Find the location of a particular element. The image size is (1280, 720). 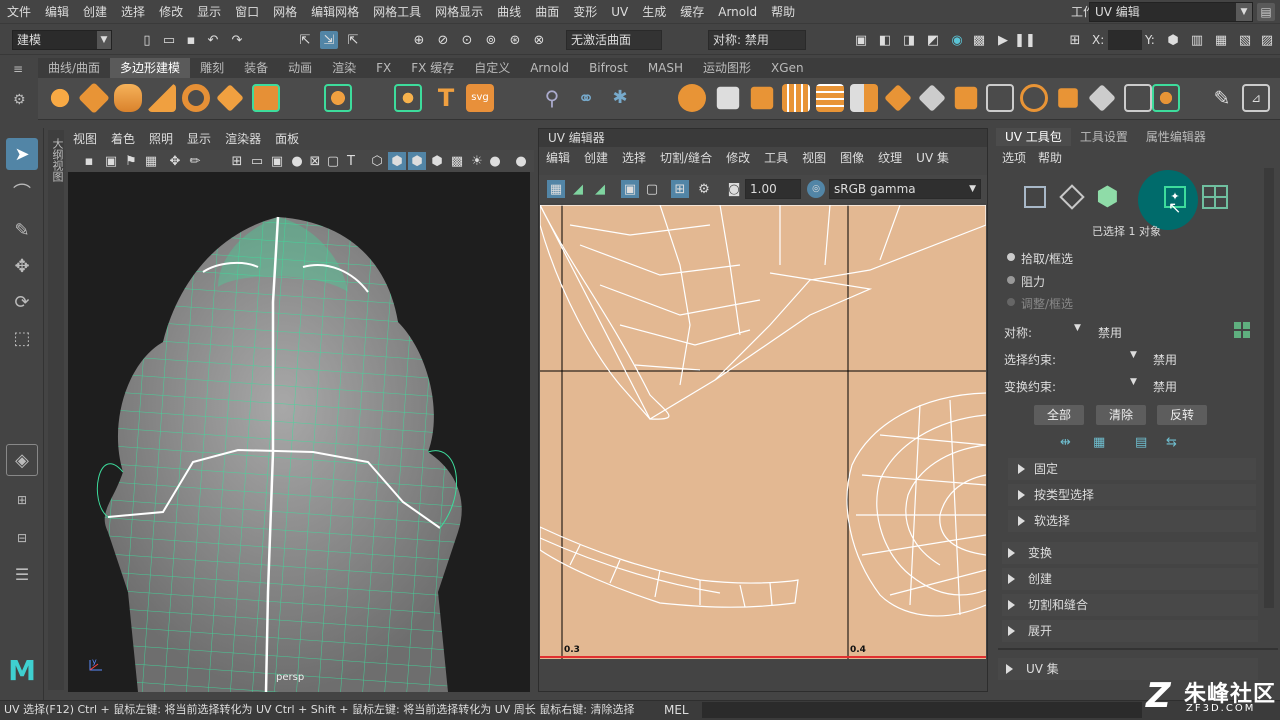

menu-item-0: 文件 is located at coordinates (19, 12).